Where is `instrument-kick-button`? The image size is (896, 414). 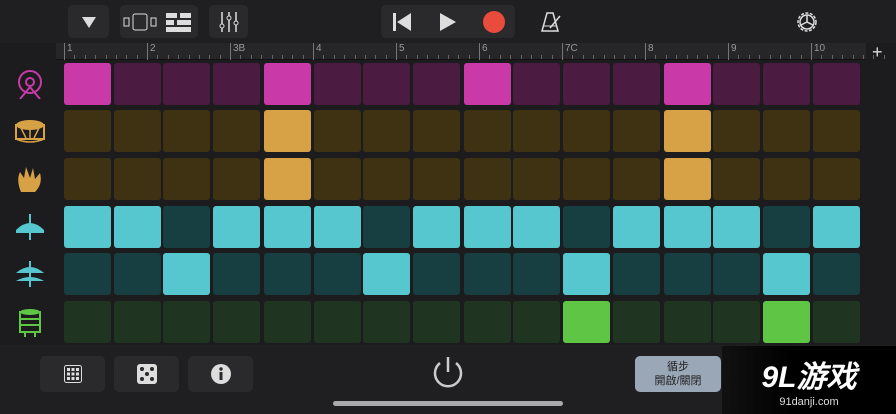
instrument-kick-button is located at coordinates (30, 84).